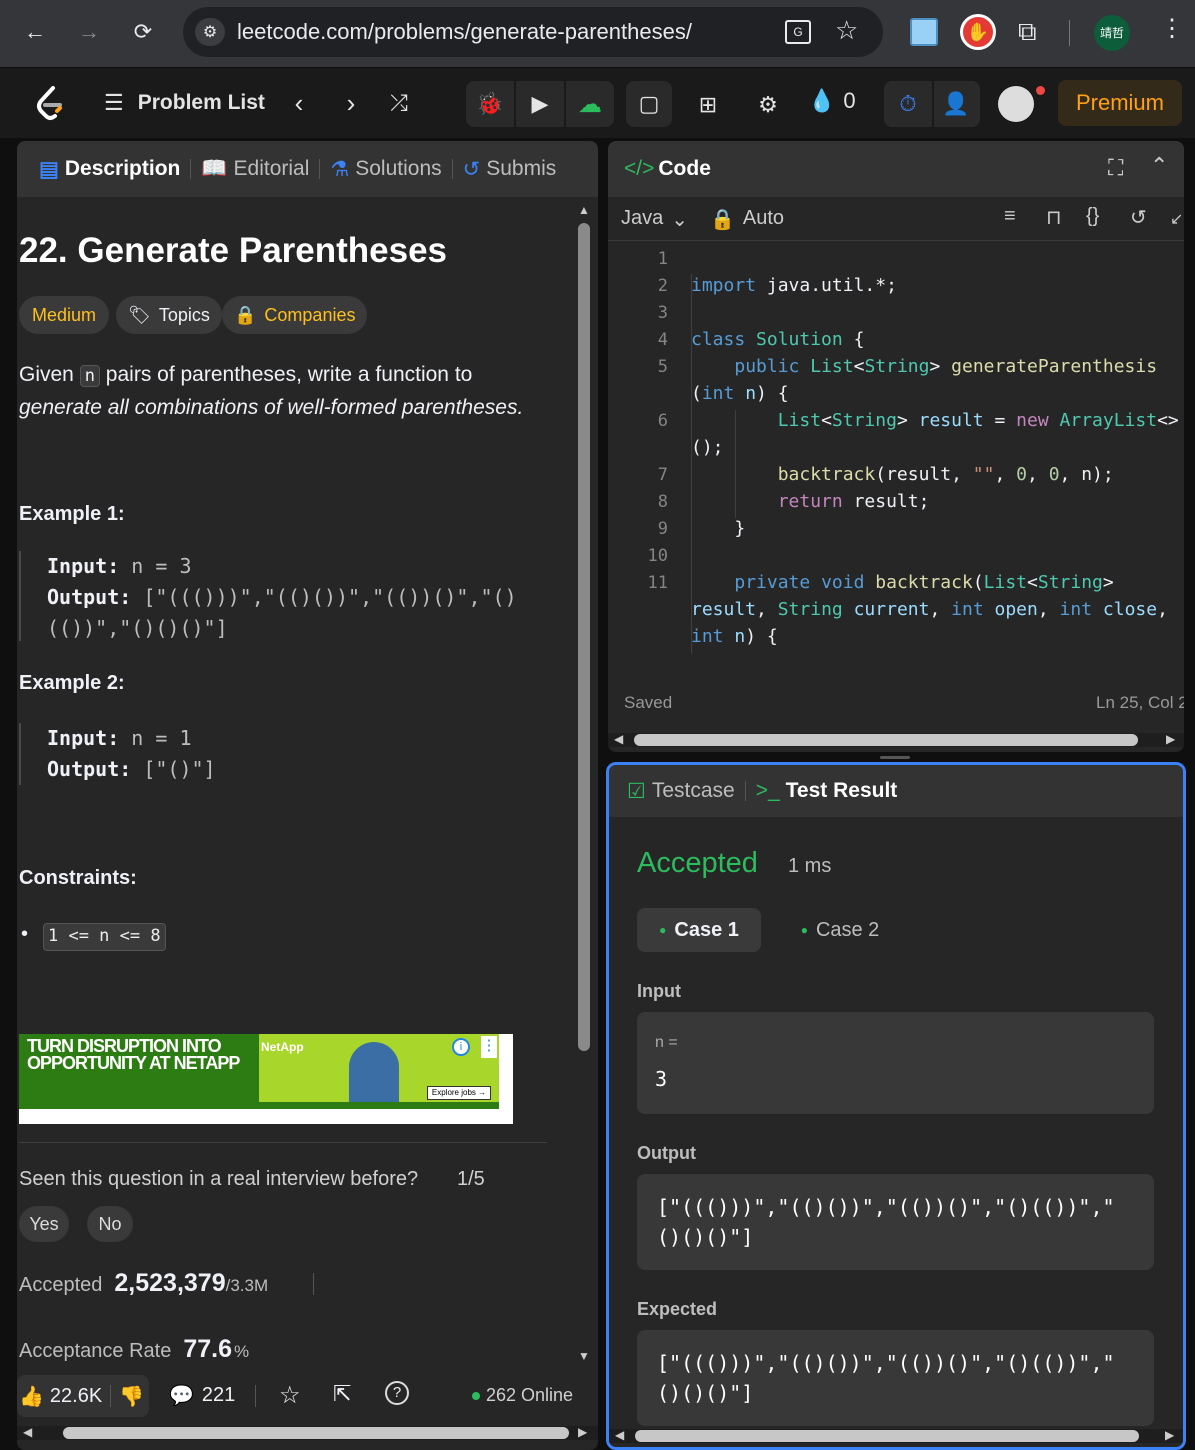 The image size is (1195, 1450). I want to click on braces-icon: {}, so click(1092, 216).